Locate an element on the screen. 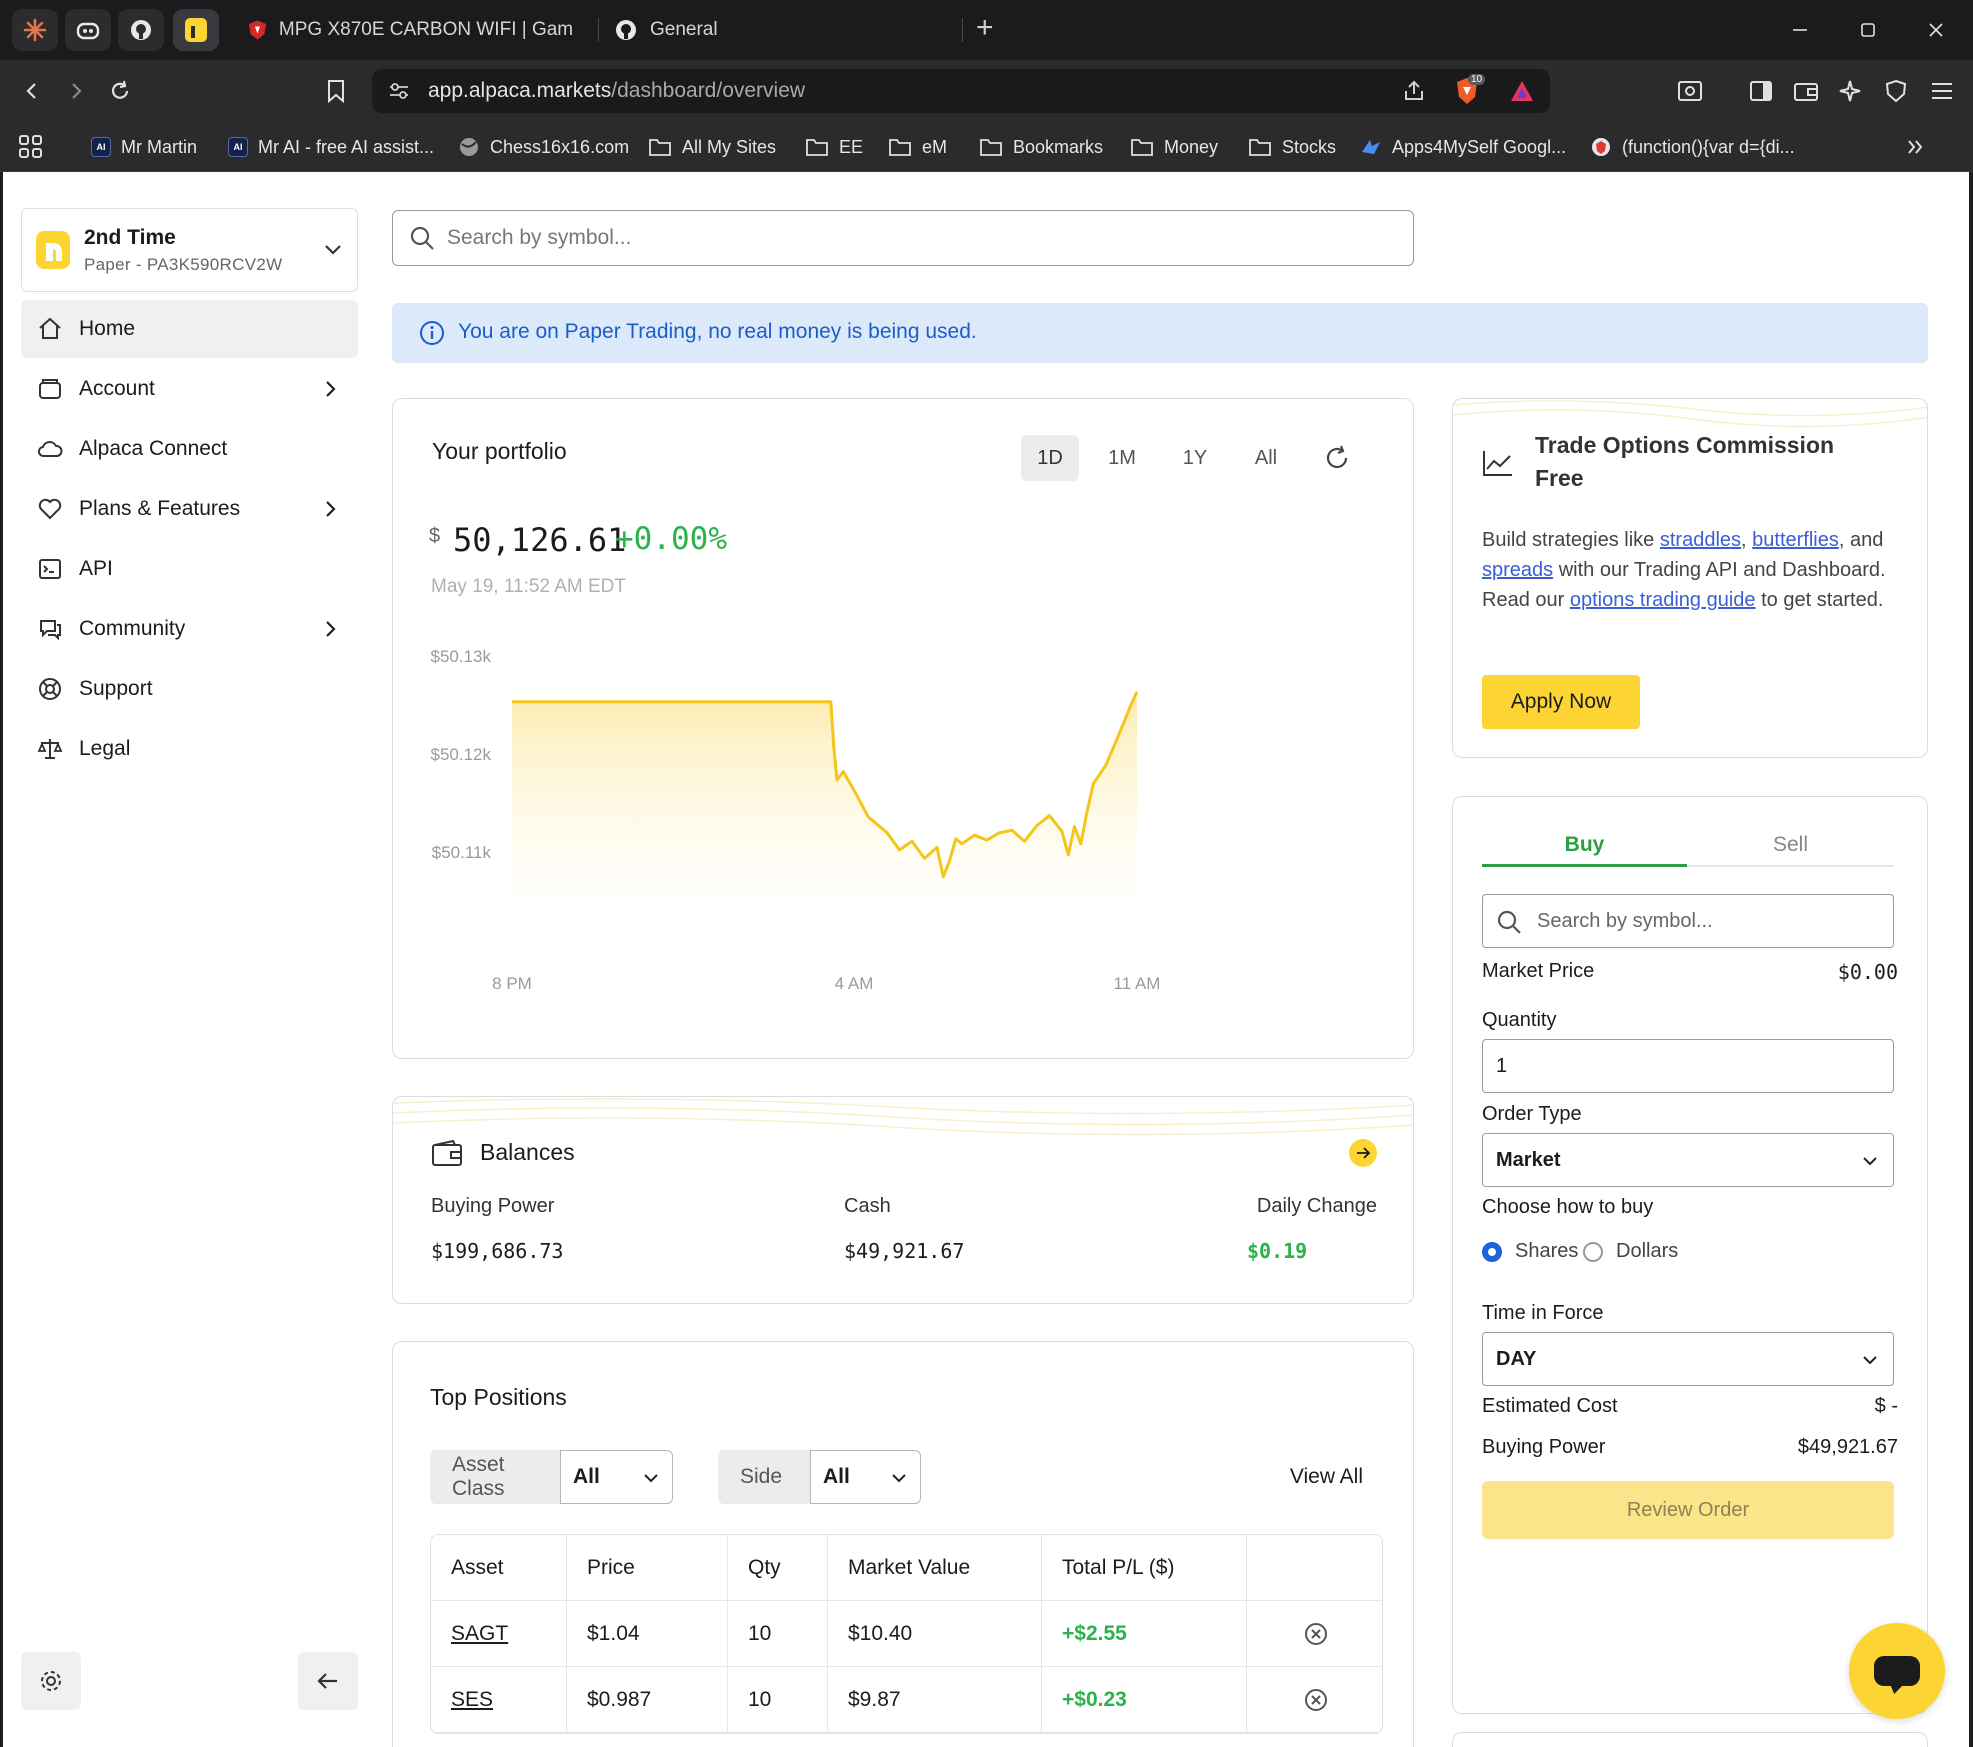  side-filter-label: Side is located at coordinates (764, 1477).